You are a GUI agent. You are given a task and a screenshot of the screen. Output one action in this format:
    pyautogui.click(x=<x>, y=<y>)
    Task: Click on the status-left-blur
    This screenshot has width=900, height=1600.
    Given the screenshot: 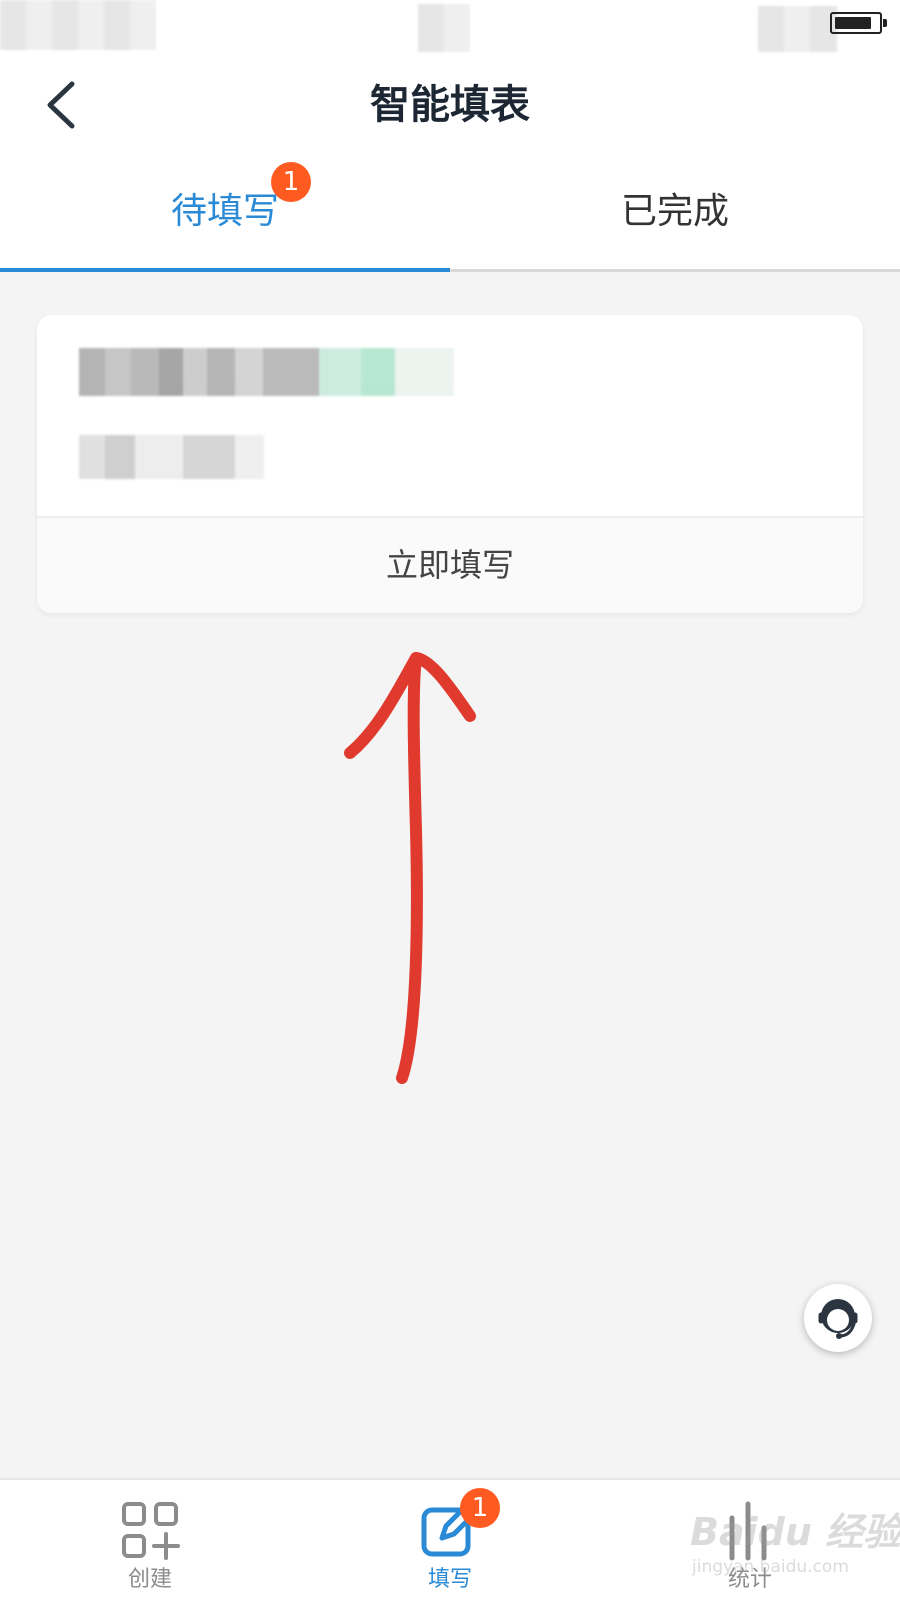 What is the action you would take?
    pyautogui.click(x=78, y=25)
    